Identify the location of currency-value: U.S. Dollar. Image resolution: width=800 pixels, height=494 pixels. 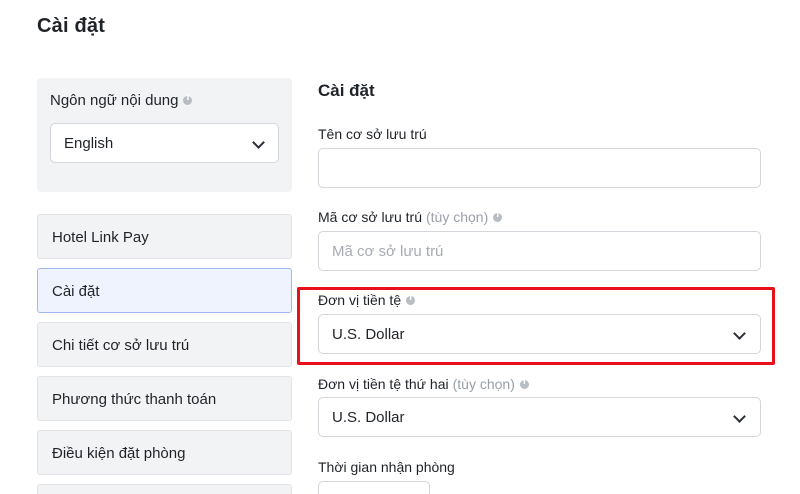
(368, 334).